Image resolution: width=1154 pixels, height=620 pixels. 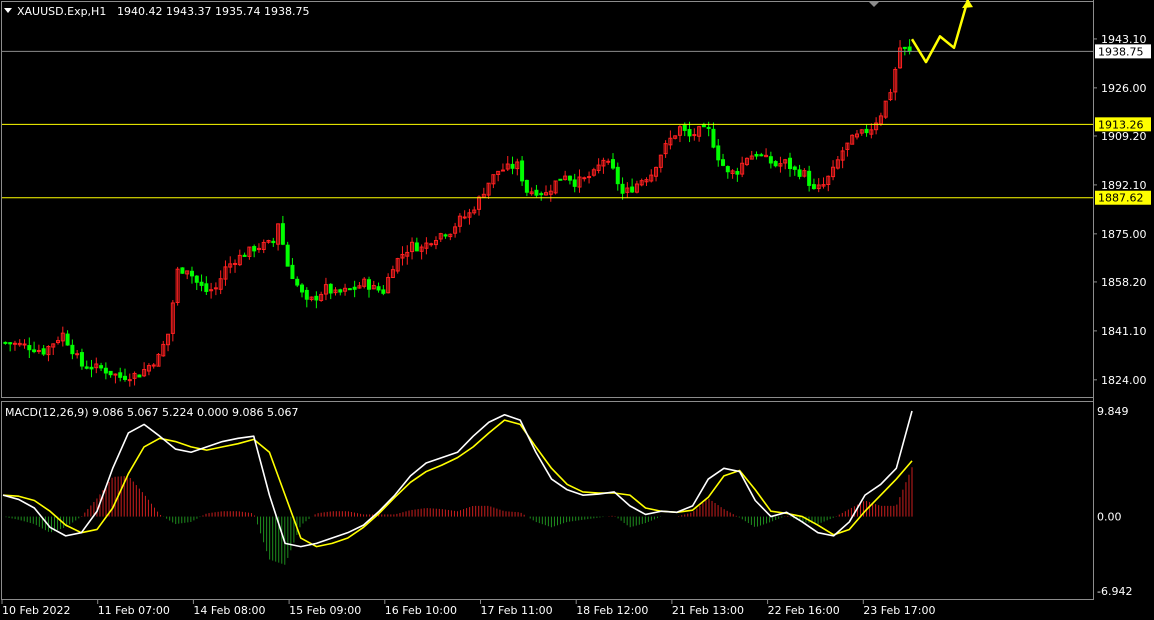 What do you see at coordinates (804, 610) in the screenshot?
I see `time-tick-label: 22 Feb 16:00` at bounding box center [804, 610].